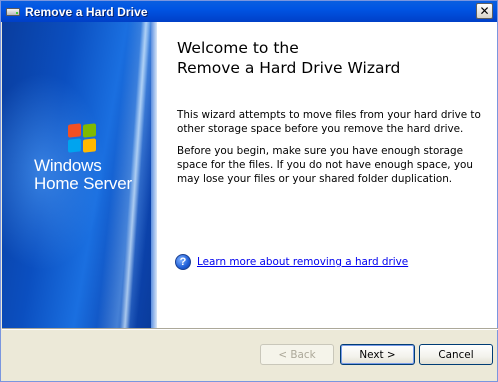 The image size is (498, 382). I want to click on title-line2: Remove a Hard Drive Wizard, so click(289, 68).